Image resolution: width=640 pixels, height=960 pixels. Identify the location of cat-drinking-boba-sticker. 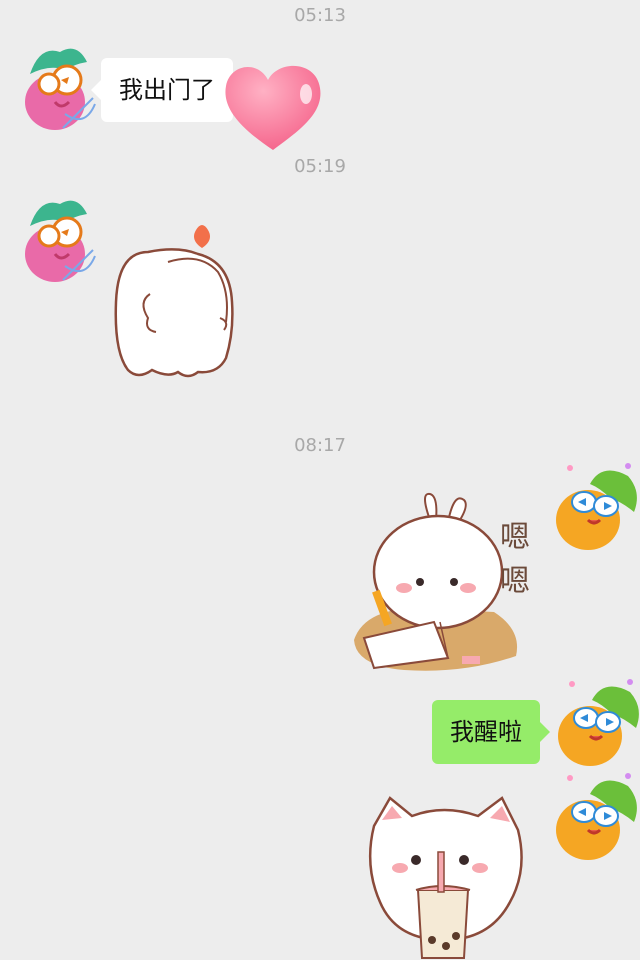
(445, 875).